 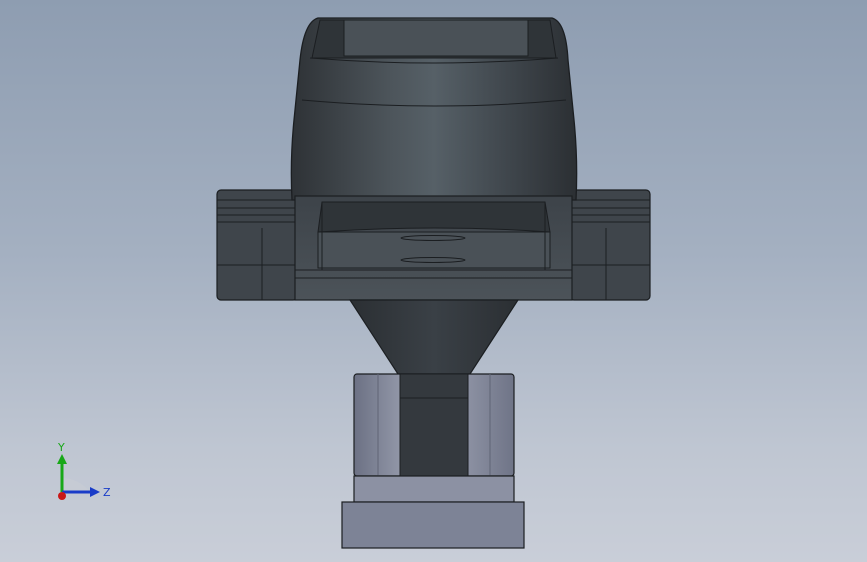 I want to click on base-plate, so click(x=433, y=525).